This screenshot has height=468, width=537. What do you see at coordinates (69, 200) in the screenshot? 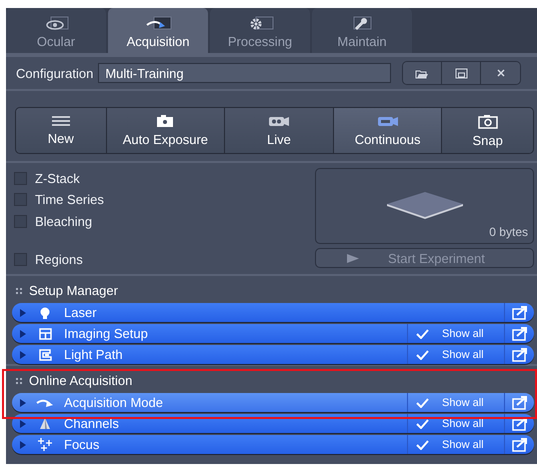
I see `checkbox-label: Time Series` at bounding box center [69, 200].